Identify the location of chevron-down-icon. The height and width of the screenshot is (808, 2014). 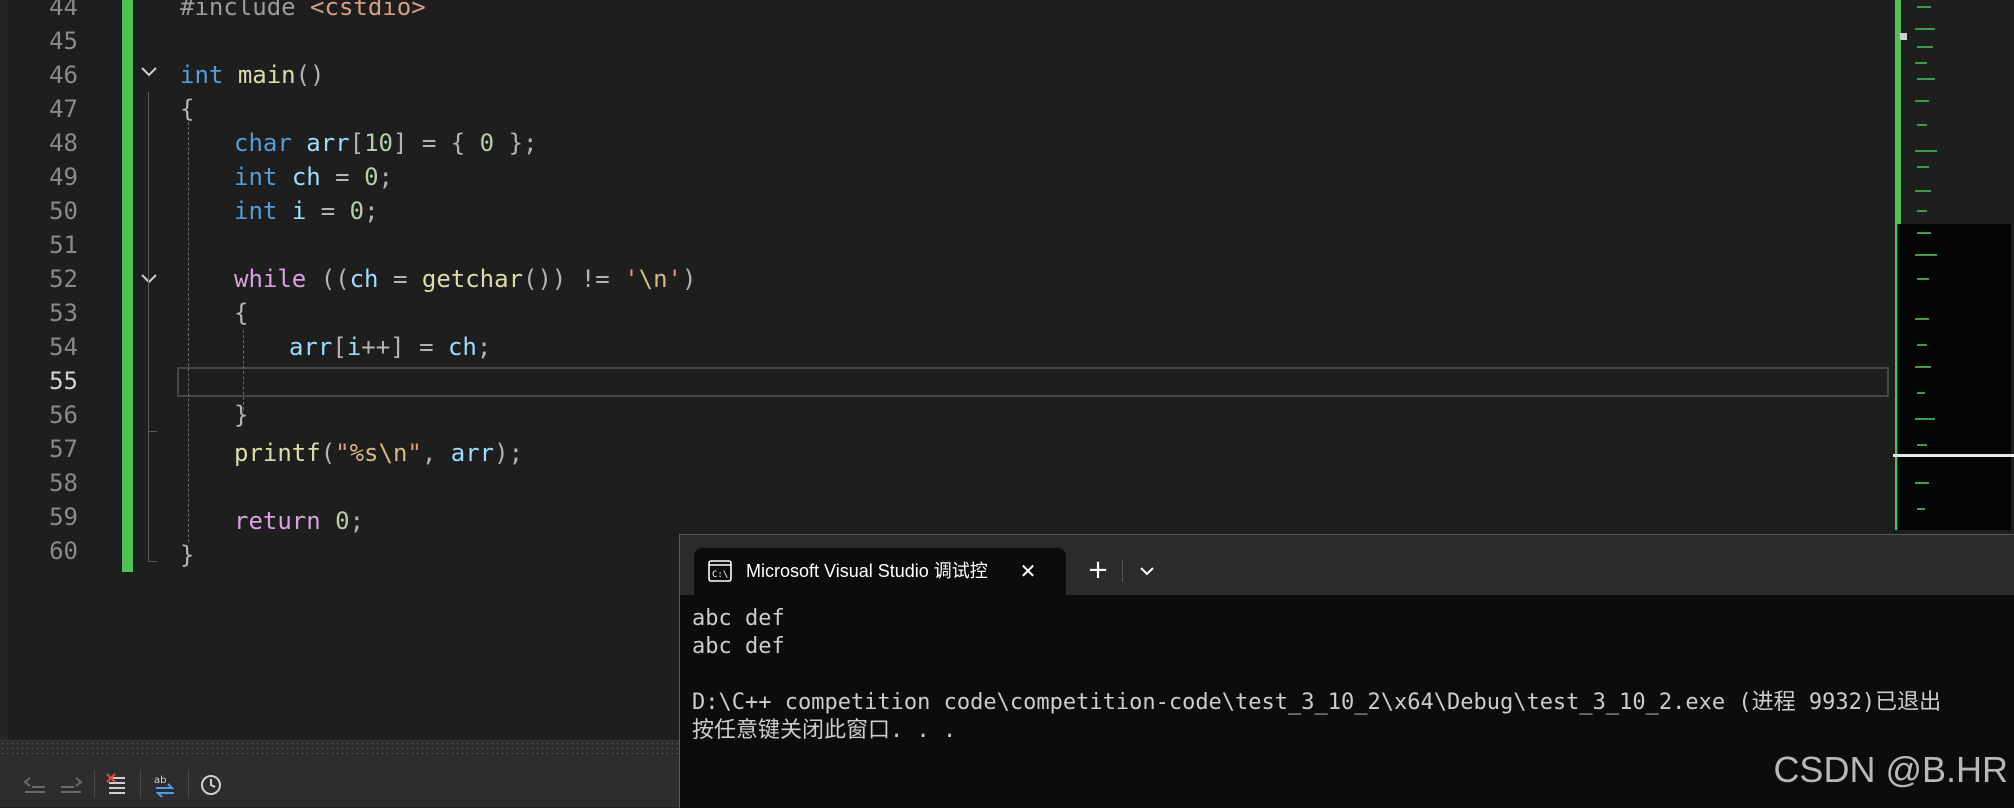
(1147, 571).